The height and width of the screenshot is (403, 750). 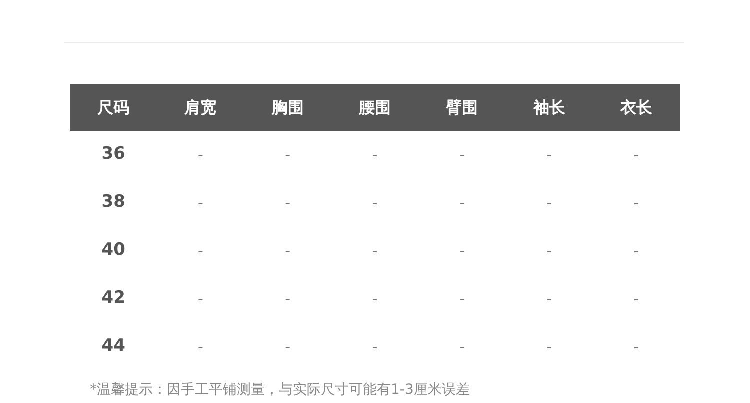 I want to click on column-header: 胸围, so click(x=287, y=107).